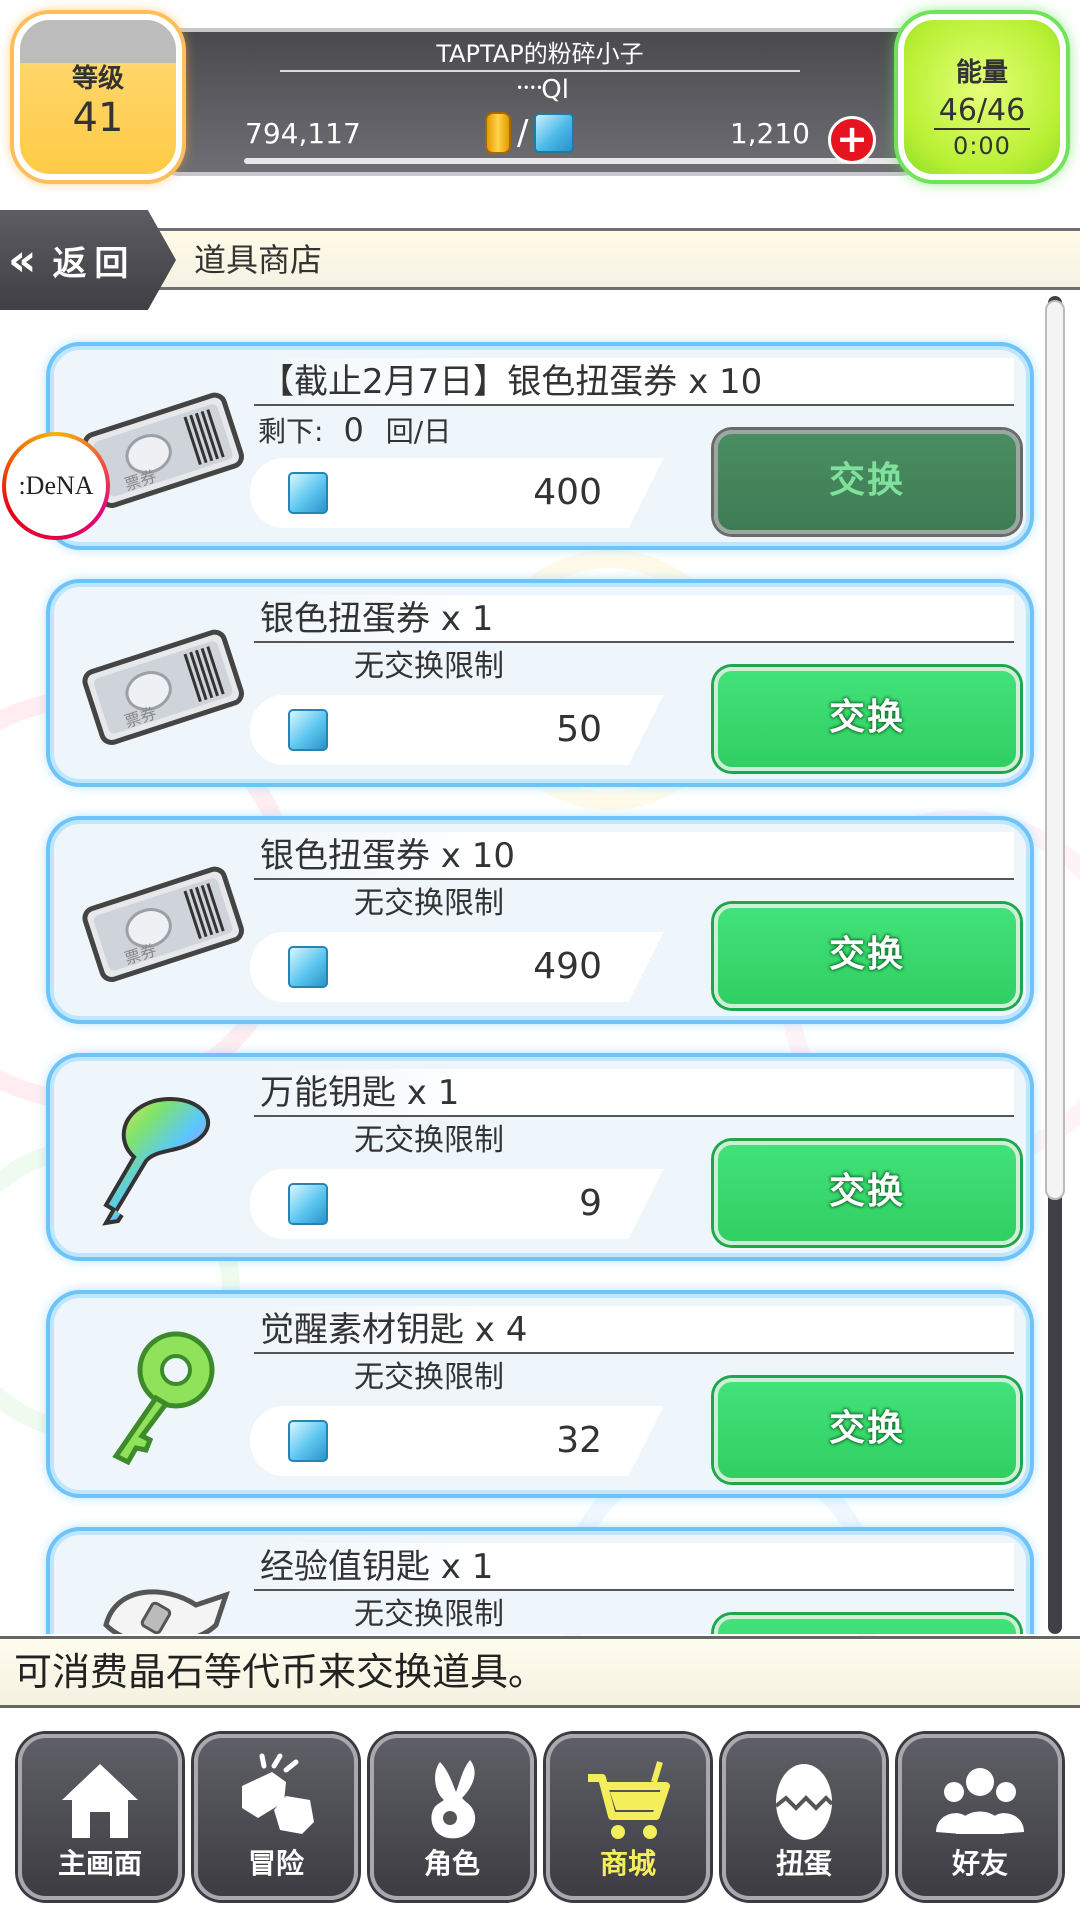  I want to click on energy-value: 46/46, so click(982, 111).